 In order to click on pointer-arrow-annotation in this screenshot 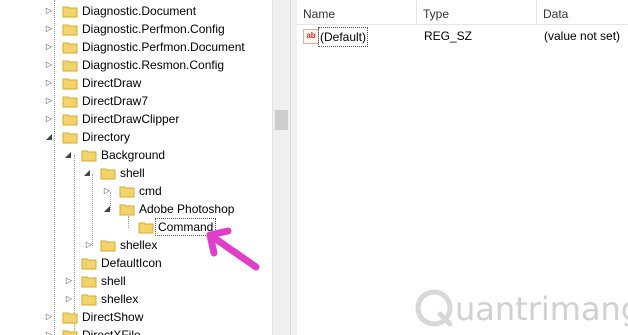, I will do `click(233, 249)`.